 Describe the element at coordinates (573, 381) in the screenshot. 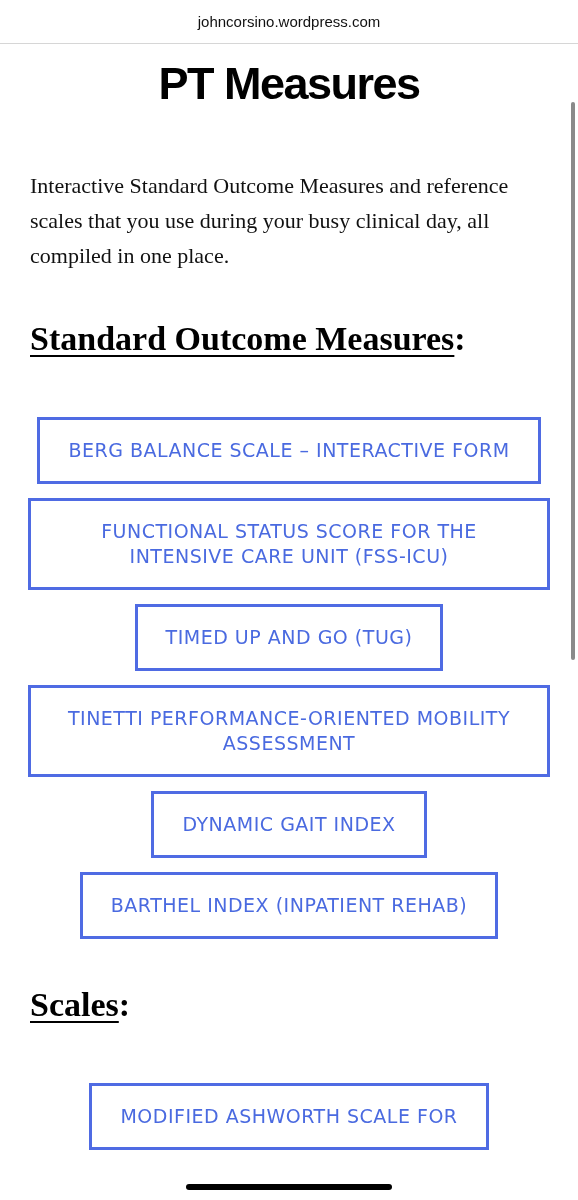

I see `scrollbar` at that location.